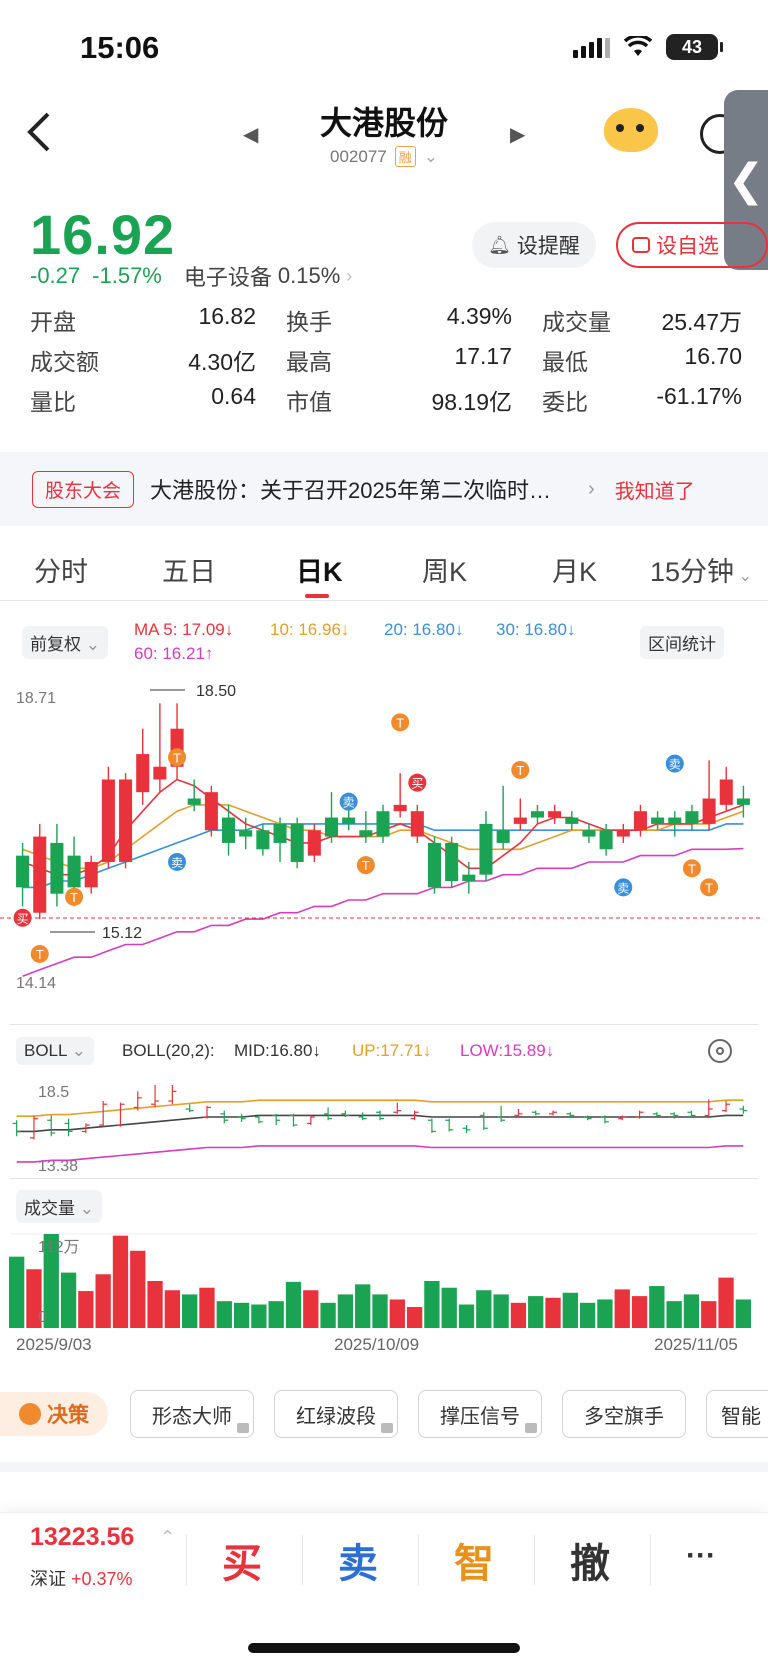 The image size is (768, 1663). Describe the element at coordinates (358, 156) in the screenshot. I see `stock-code: 002077` at that location.